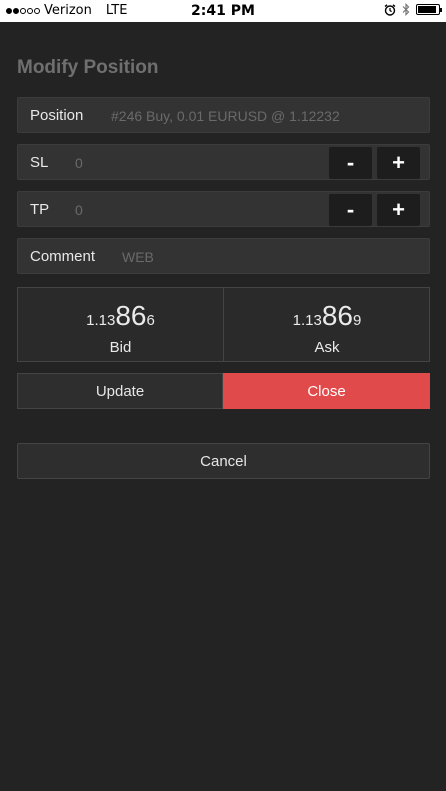  What do you see at coordinates (39, 162) in the screenshot?
I see `sl-label: SL` at bounding box center [39, 162].